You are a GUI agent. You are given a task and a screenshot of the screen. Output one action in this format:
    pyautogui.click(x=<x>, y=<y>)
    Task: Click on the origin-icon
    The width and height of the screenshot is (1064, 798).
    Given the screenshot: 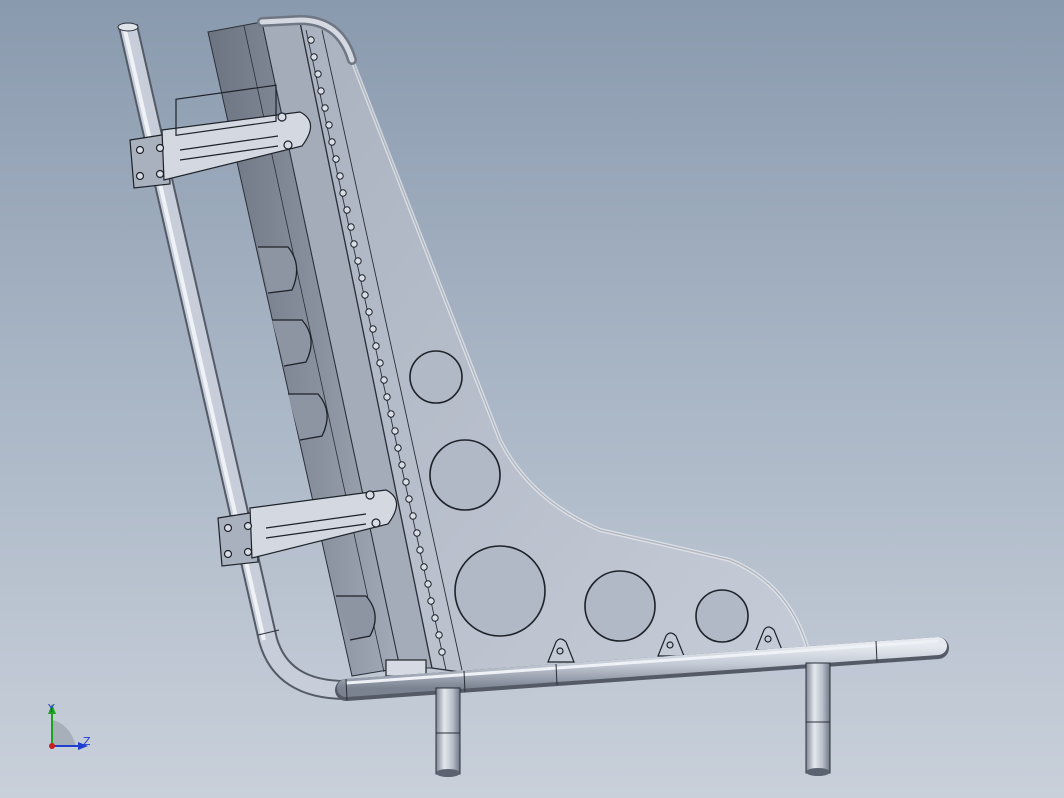 What is the action you would take?
    pyautogui.click(x=52, y=746)
    